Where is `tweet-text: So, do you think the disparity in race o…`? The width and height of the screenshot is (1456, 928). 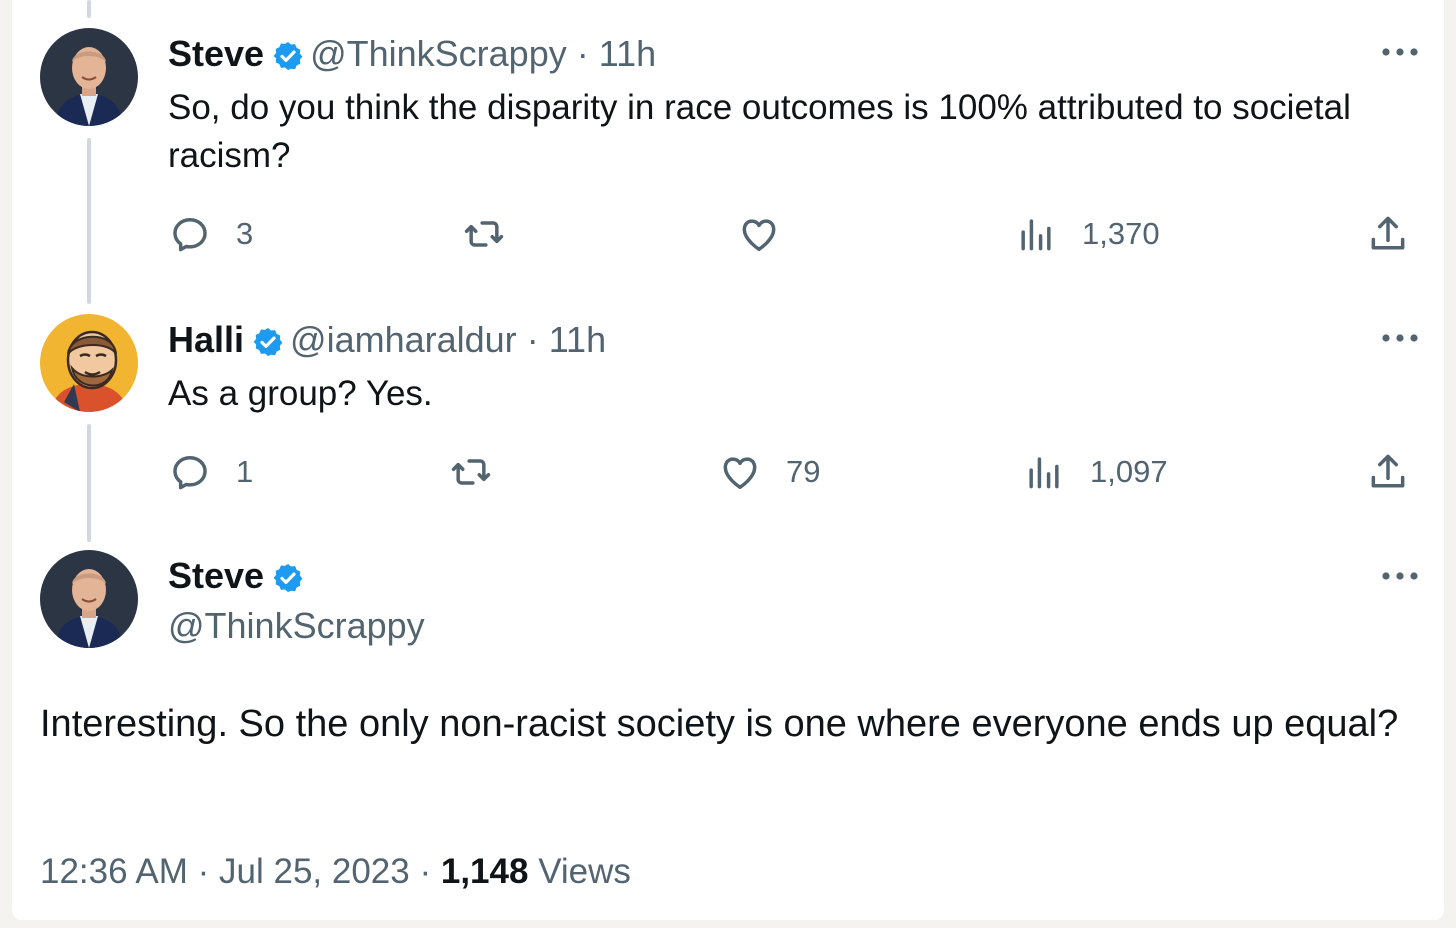
tweet-text: So, do you think the disparity in race o… is located at coordinates (759, 131).